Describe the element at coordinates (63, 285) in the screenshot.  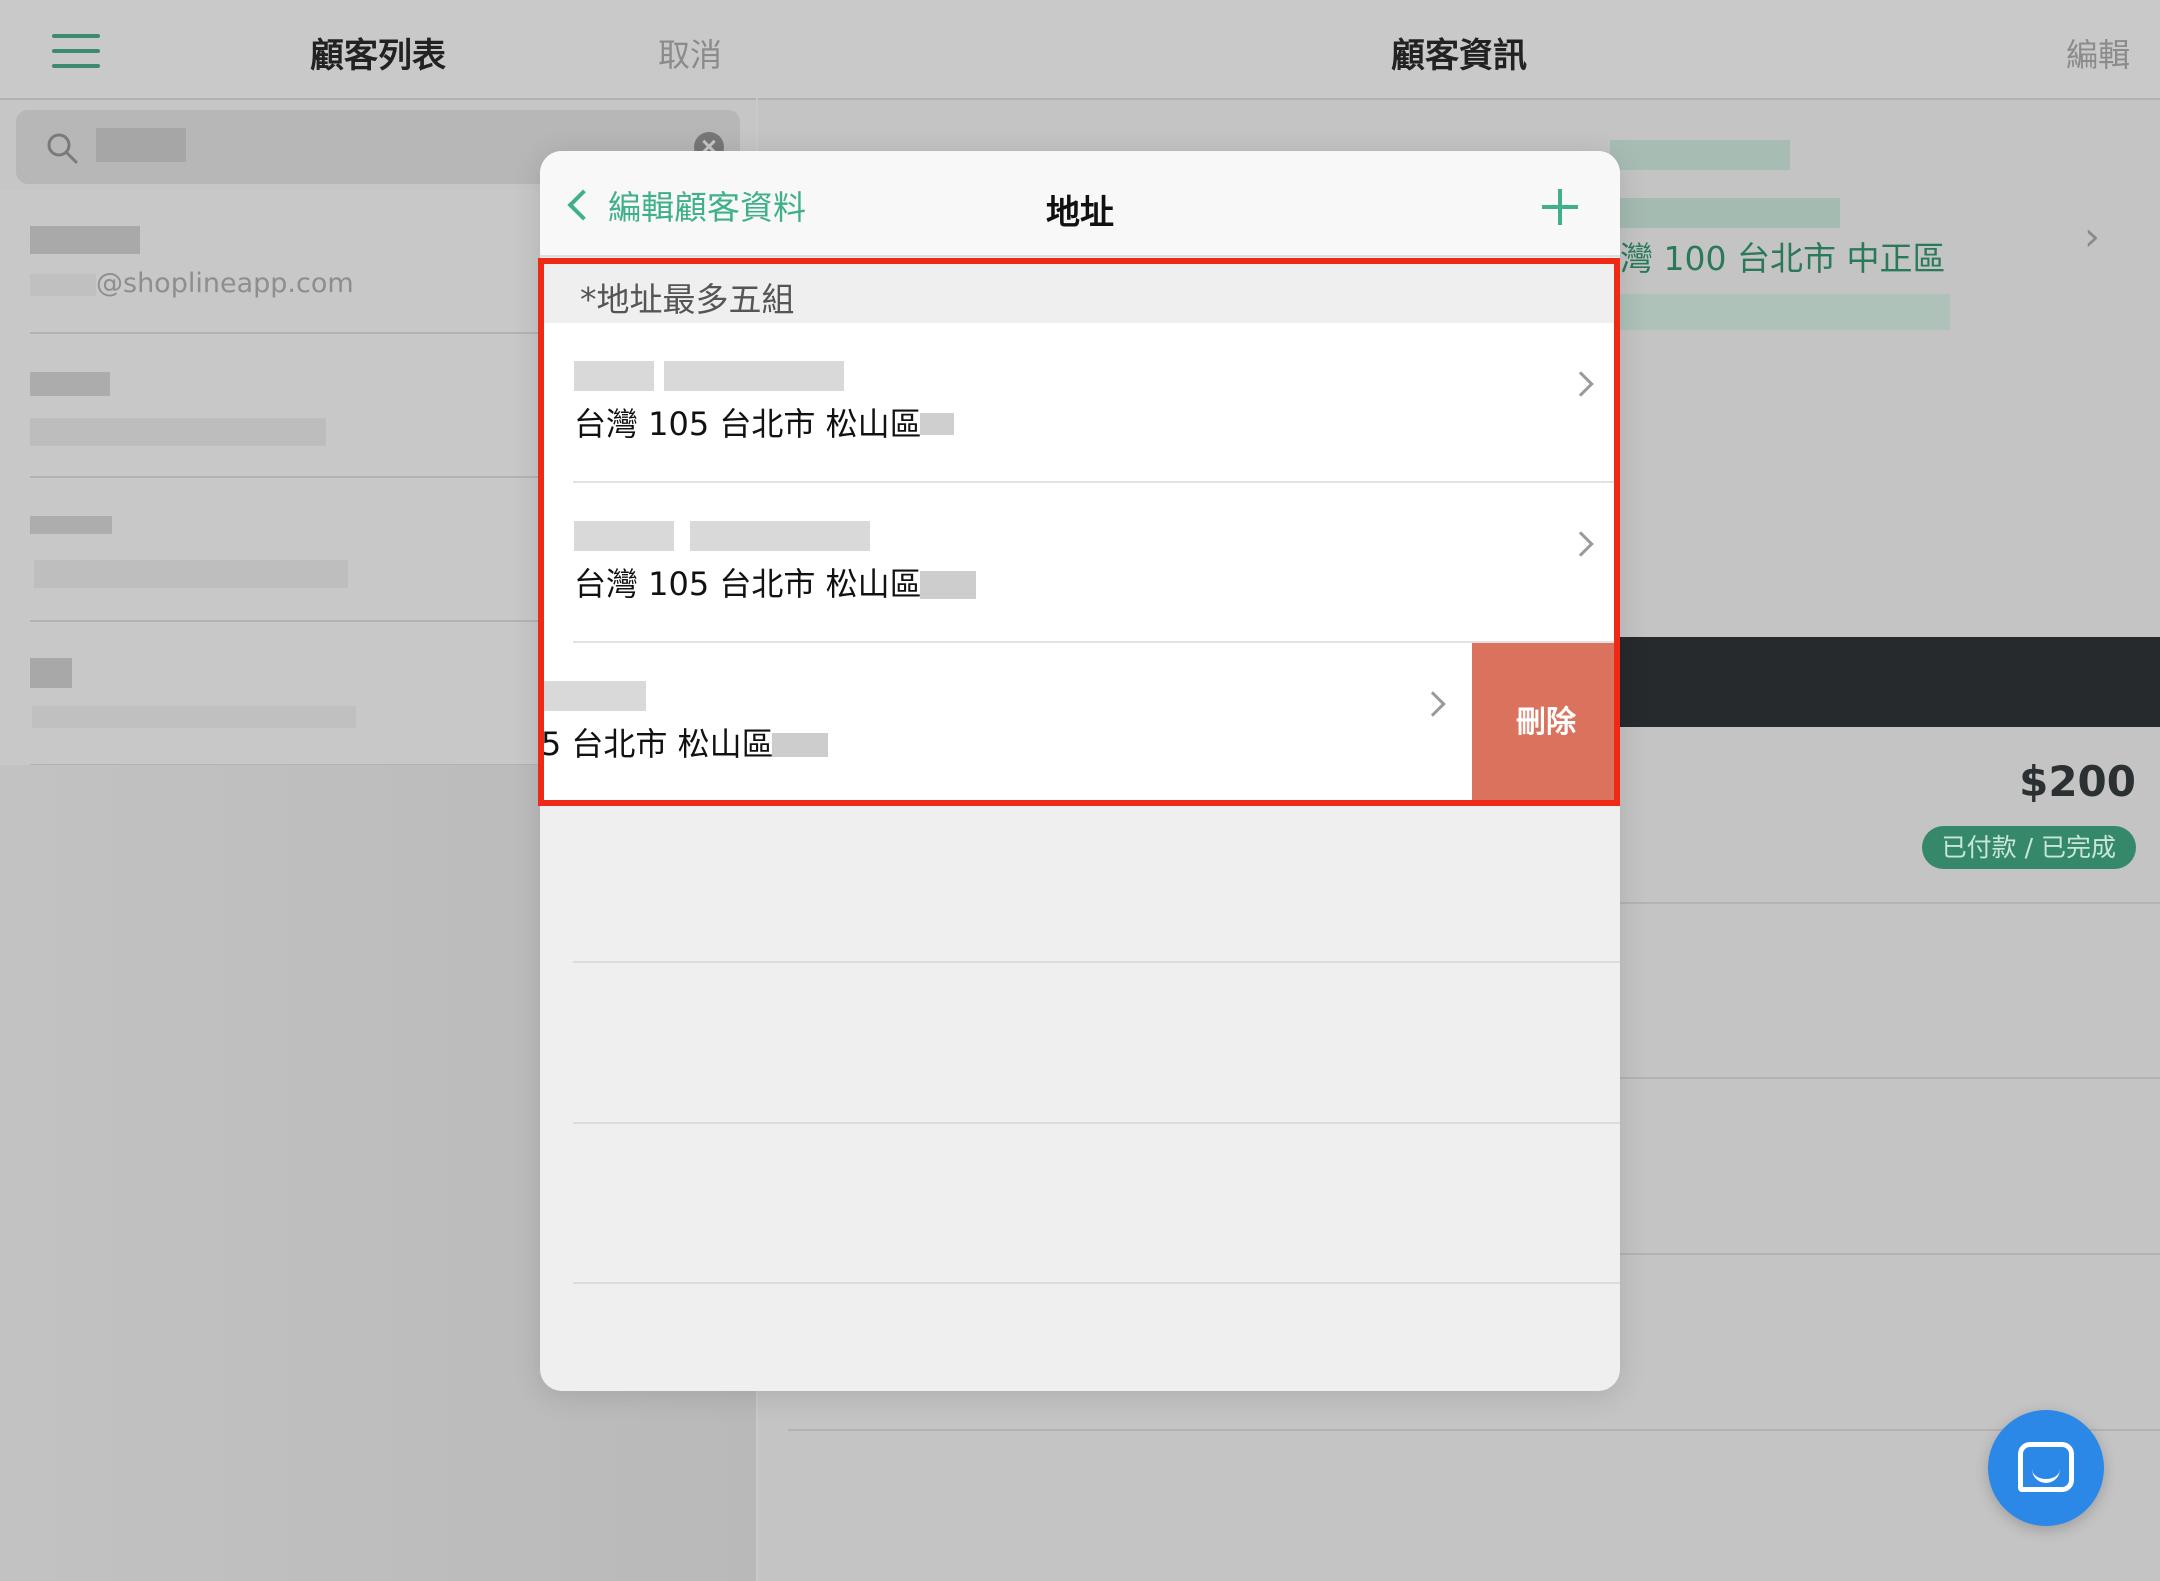
I see `email-prefix-redacted` at that location.